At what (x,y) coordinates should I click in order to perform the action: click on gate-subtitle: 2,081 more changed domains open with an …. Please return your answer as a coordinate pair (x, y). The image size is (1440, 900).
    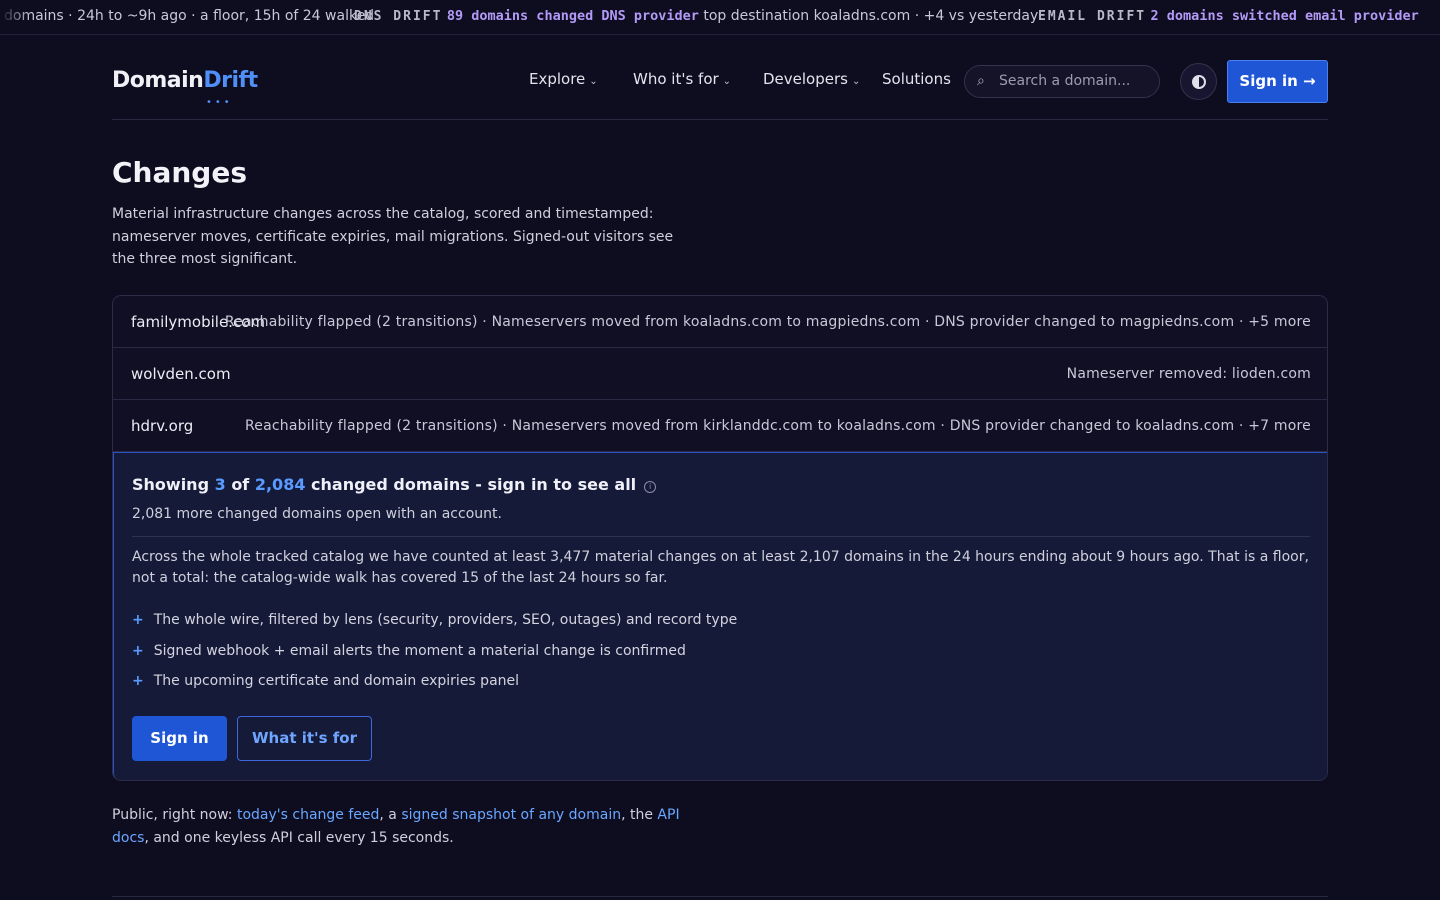
    Looking at the image, I should click on (317, 514).